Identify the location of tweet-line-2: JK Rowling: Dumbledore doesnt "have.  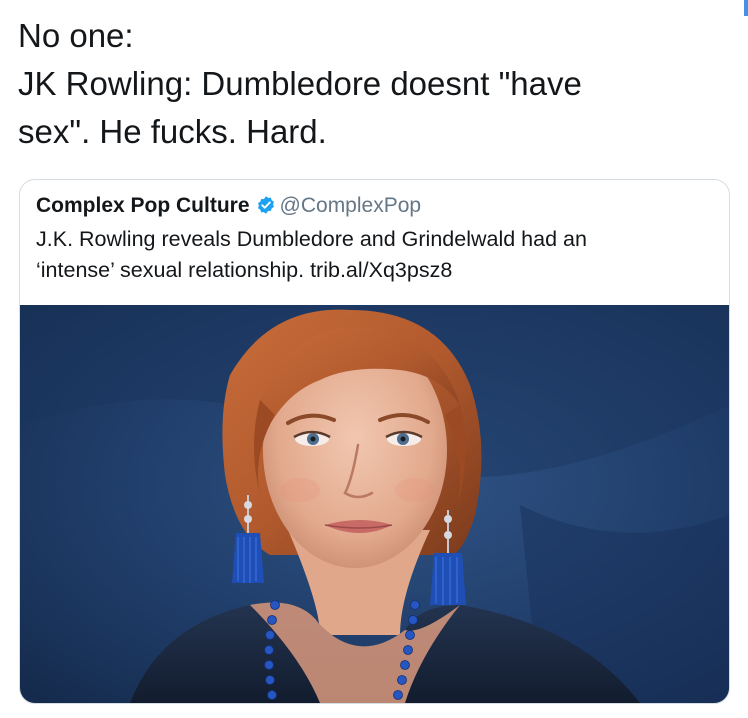
(300, 83).